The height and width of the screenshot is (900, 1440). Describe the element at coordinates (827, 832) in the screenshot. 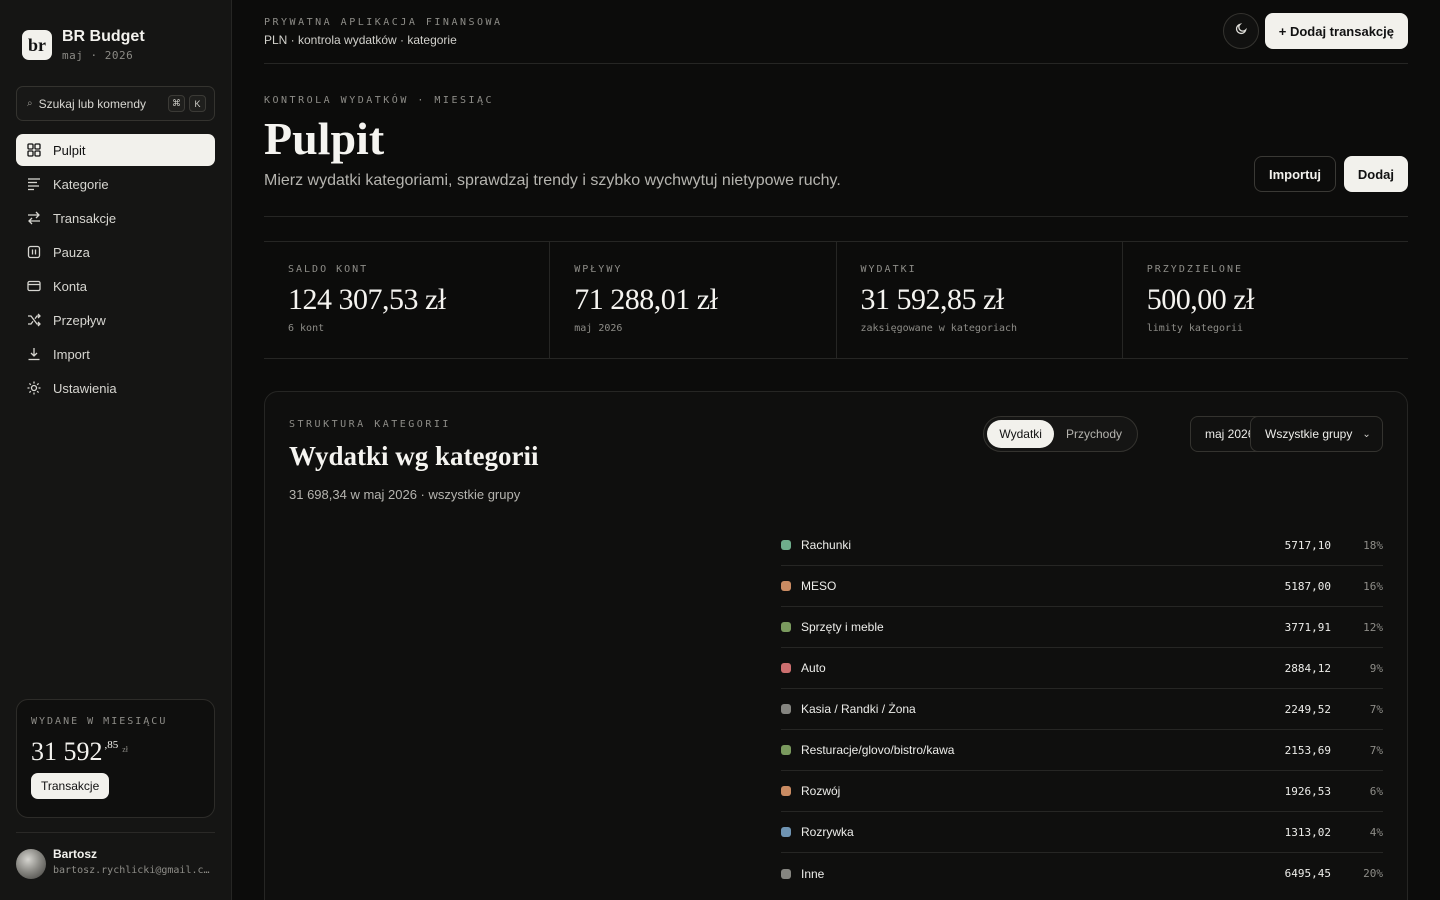

I see `category-name: Rozrywka` at that location.